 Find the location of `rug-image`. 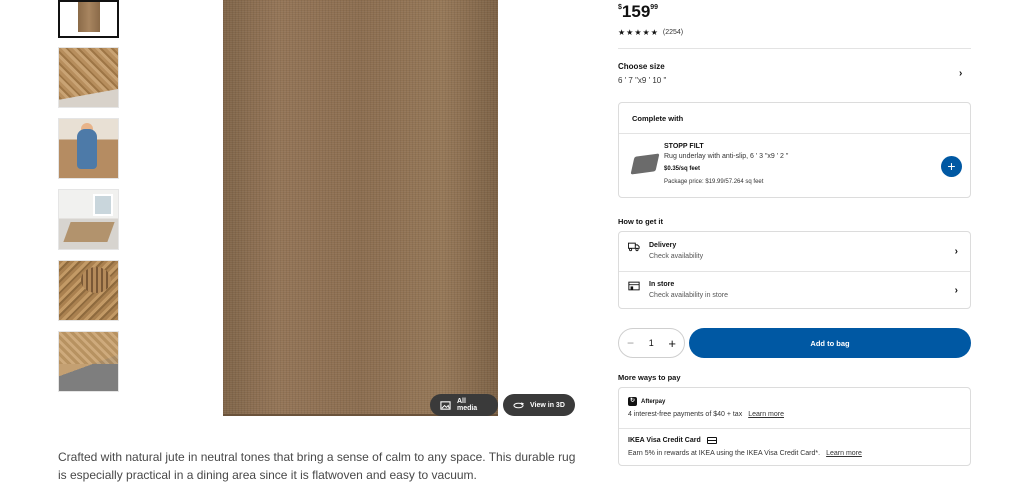

rug-image is located at coordinates (89, 17).